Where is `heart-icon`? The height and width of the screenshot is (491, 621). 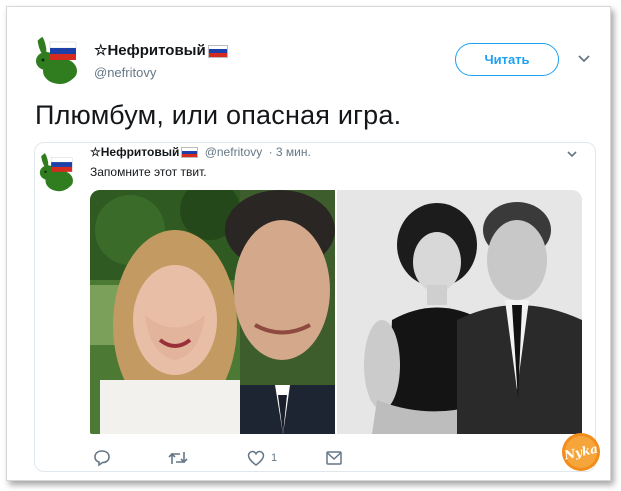 heart-icon is located at coordinates (256, 458).